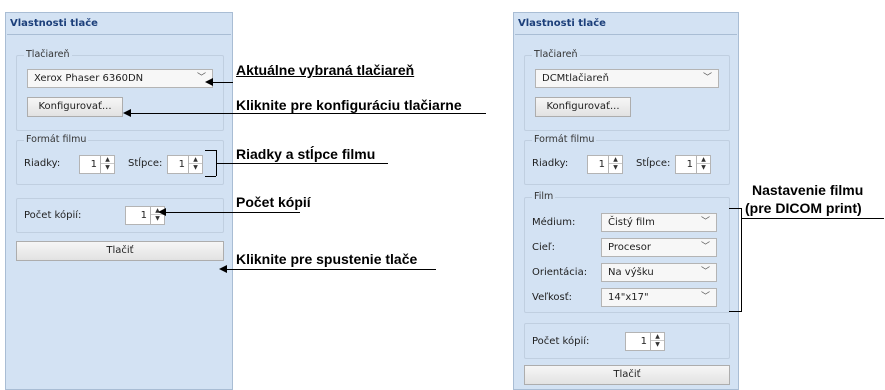 This screenshot has height=390, width=885. What do you see at coordinates (659, 247) in the screenshot?
I see `target-select: Procesor ﹀` at bounding box center [659, 247].